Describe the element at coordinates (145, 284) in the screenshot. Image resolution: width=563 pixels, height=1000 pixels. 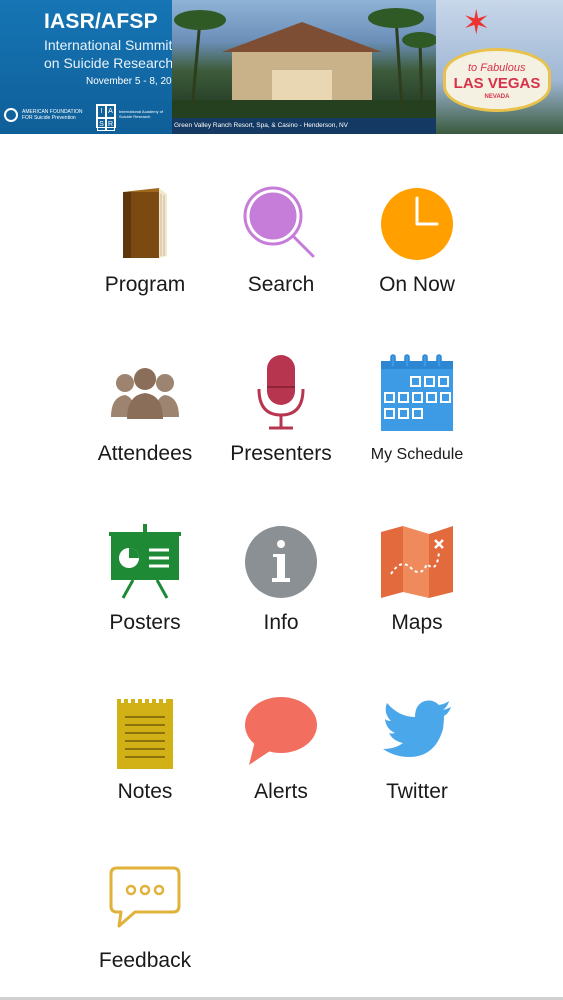
I see `menu-item-label: Program` at that location.